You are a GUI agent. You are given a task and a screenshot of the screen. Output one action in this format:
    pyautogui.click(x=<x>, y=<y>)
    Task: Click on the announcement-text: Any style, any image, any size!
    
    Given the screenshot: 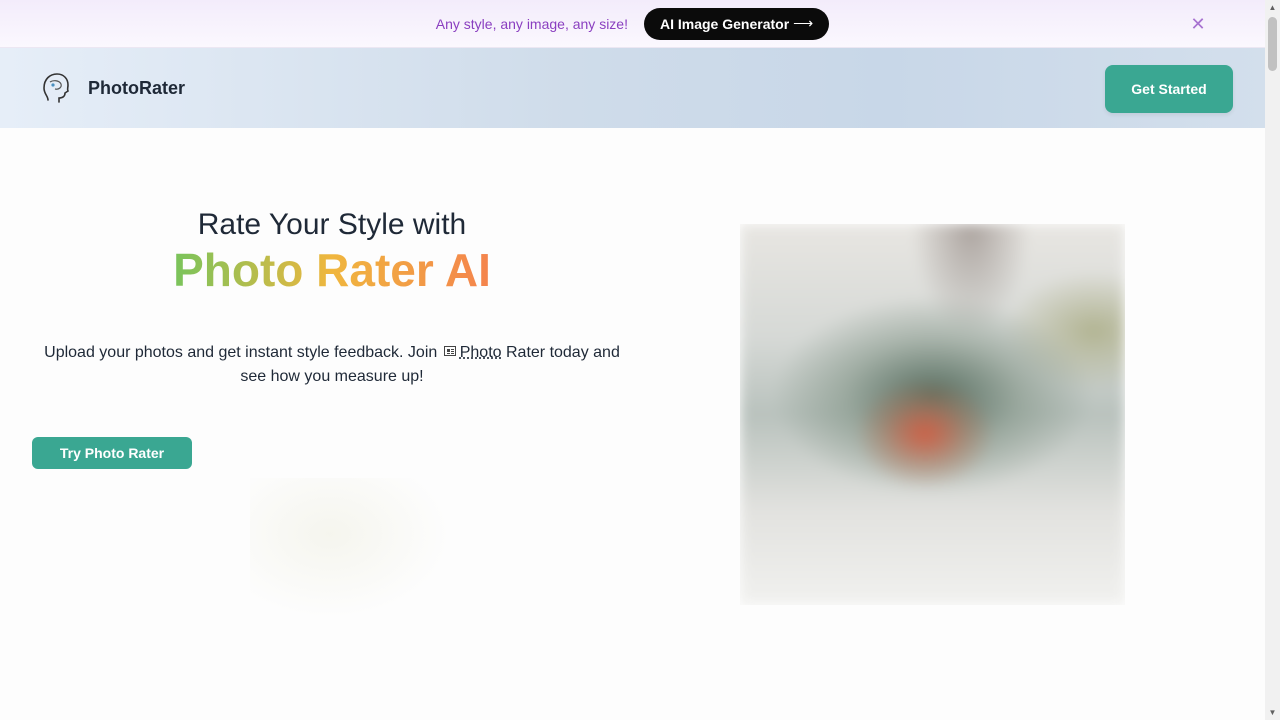 What is the action you would take?
    pyautogui.click(x=531, y=23)
    